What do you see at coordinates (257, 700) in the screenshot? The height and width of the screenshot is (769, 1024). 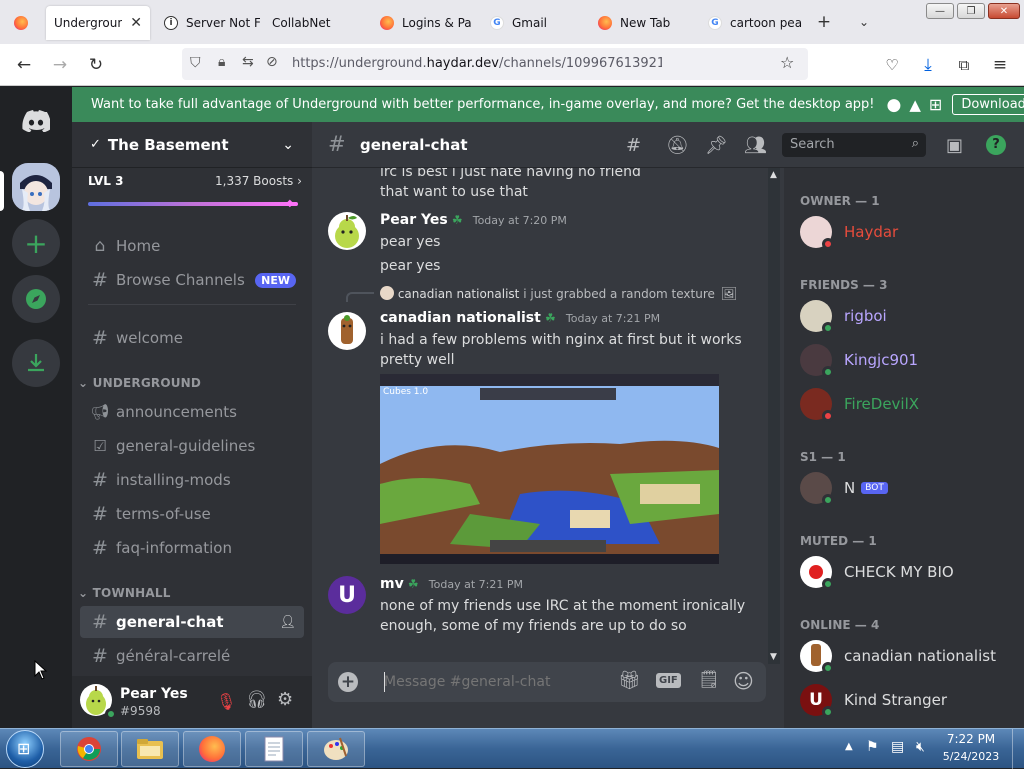 I see `headphones-icon: 🎧︎` at bounding box center [257, 700].